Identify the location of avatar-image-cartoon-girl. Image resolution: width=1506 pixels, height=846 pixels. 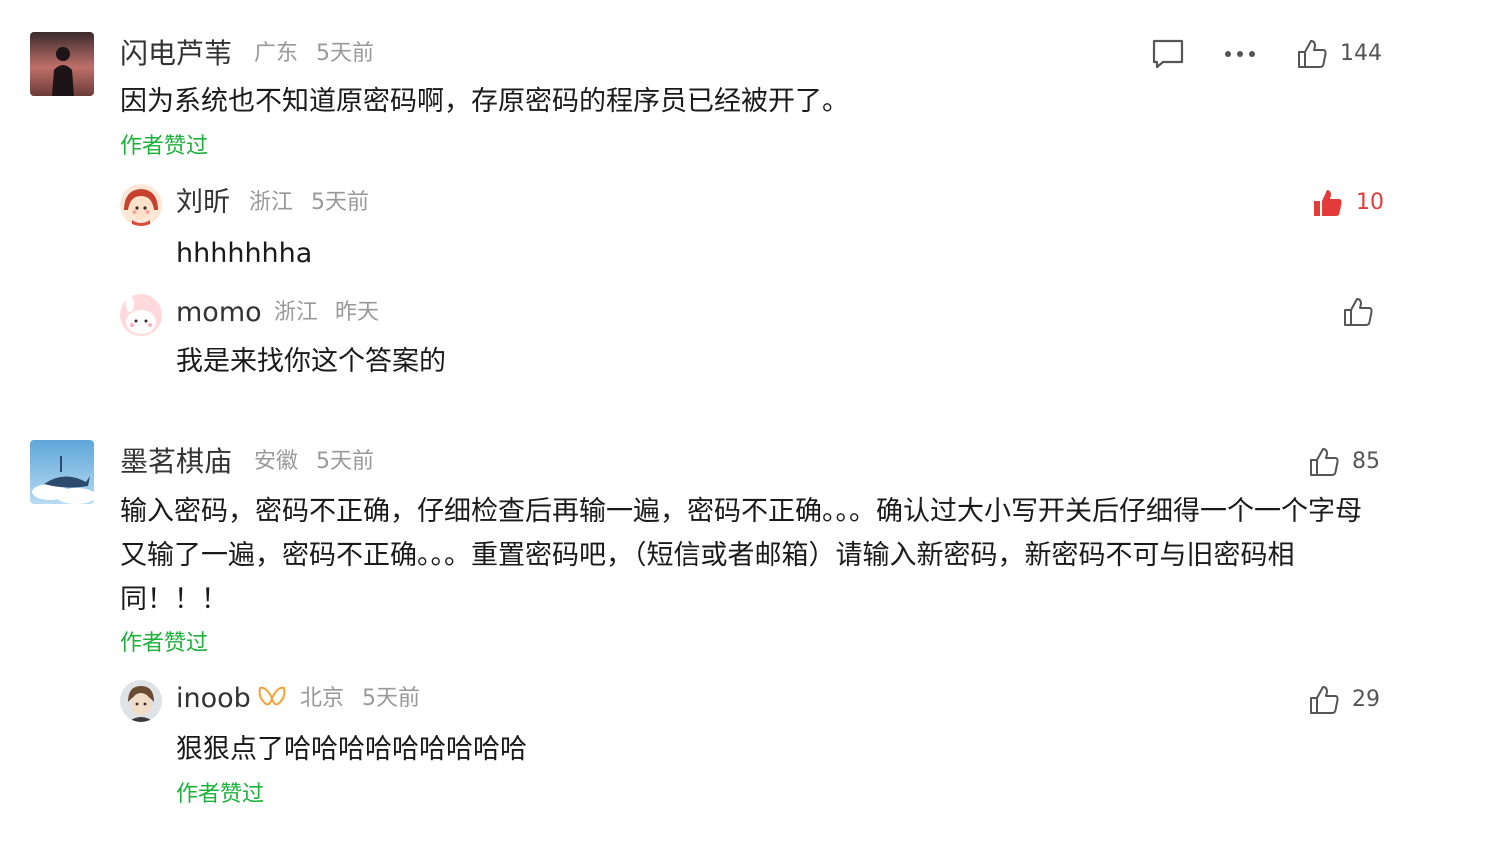
(141, 205).